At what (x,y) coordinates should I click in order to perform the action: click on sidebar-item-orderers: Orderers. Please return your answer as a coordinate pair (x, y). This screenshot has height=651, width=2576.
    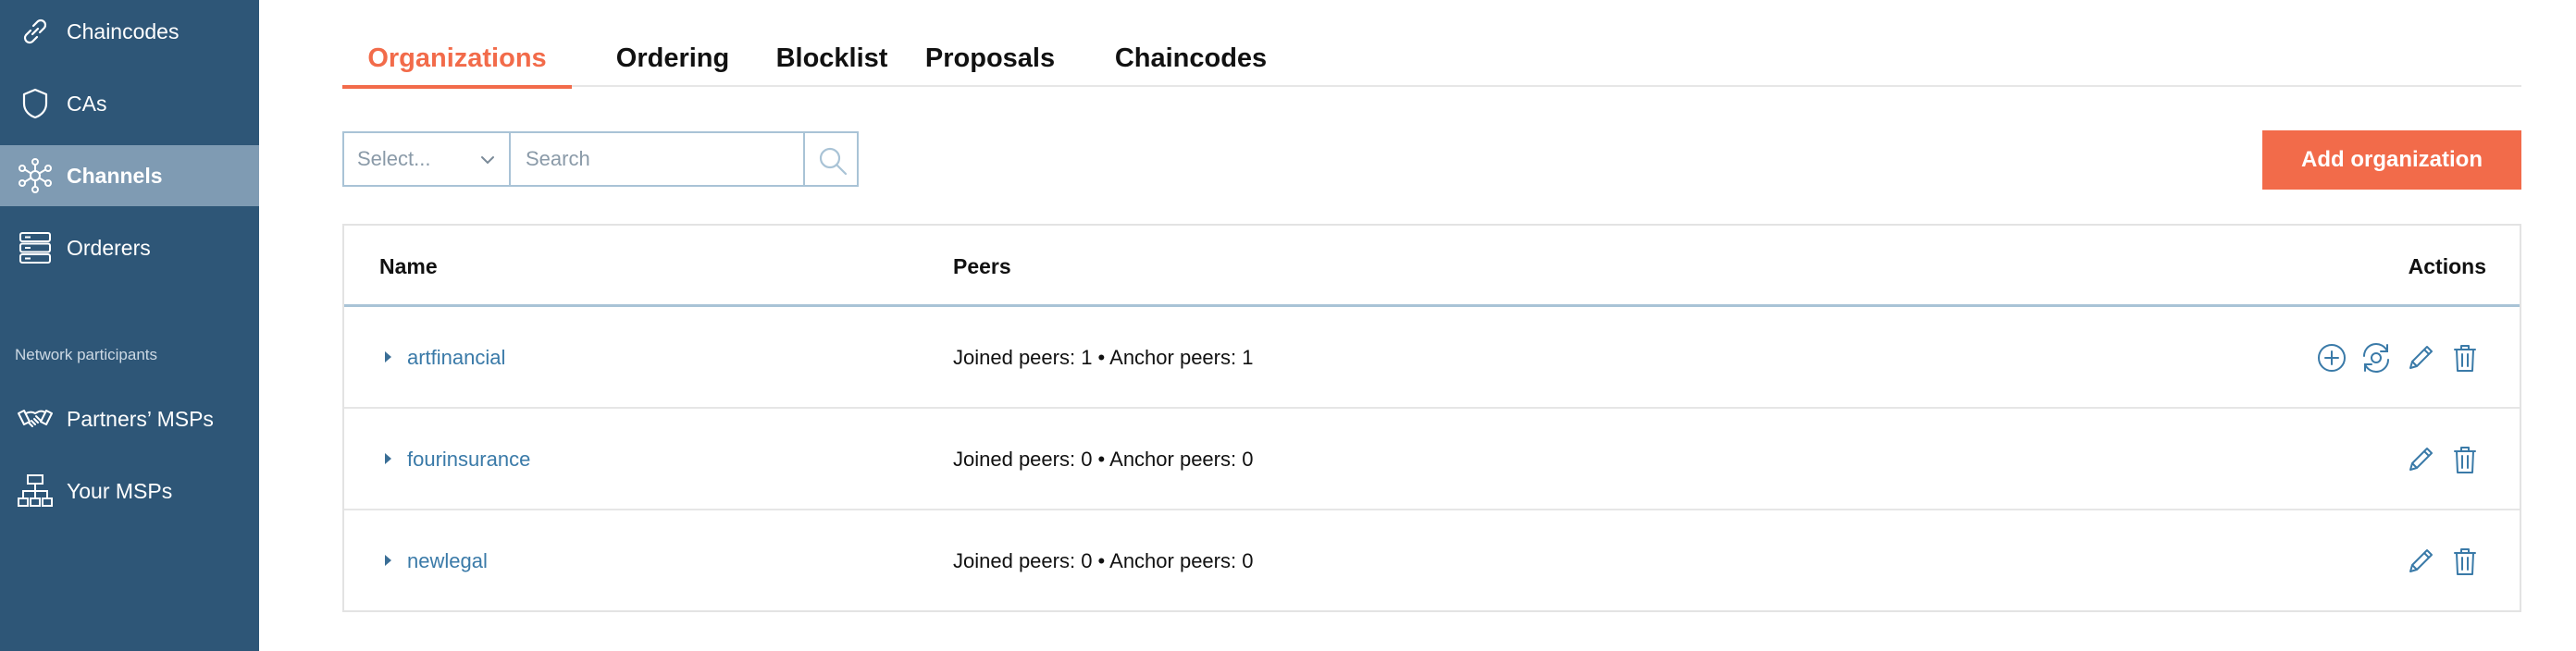
    Looking at the image, I should click on (129, 247).